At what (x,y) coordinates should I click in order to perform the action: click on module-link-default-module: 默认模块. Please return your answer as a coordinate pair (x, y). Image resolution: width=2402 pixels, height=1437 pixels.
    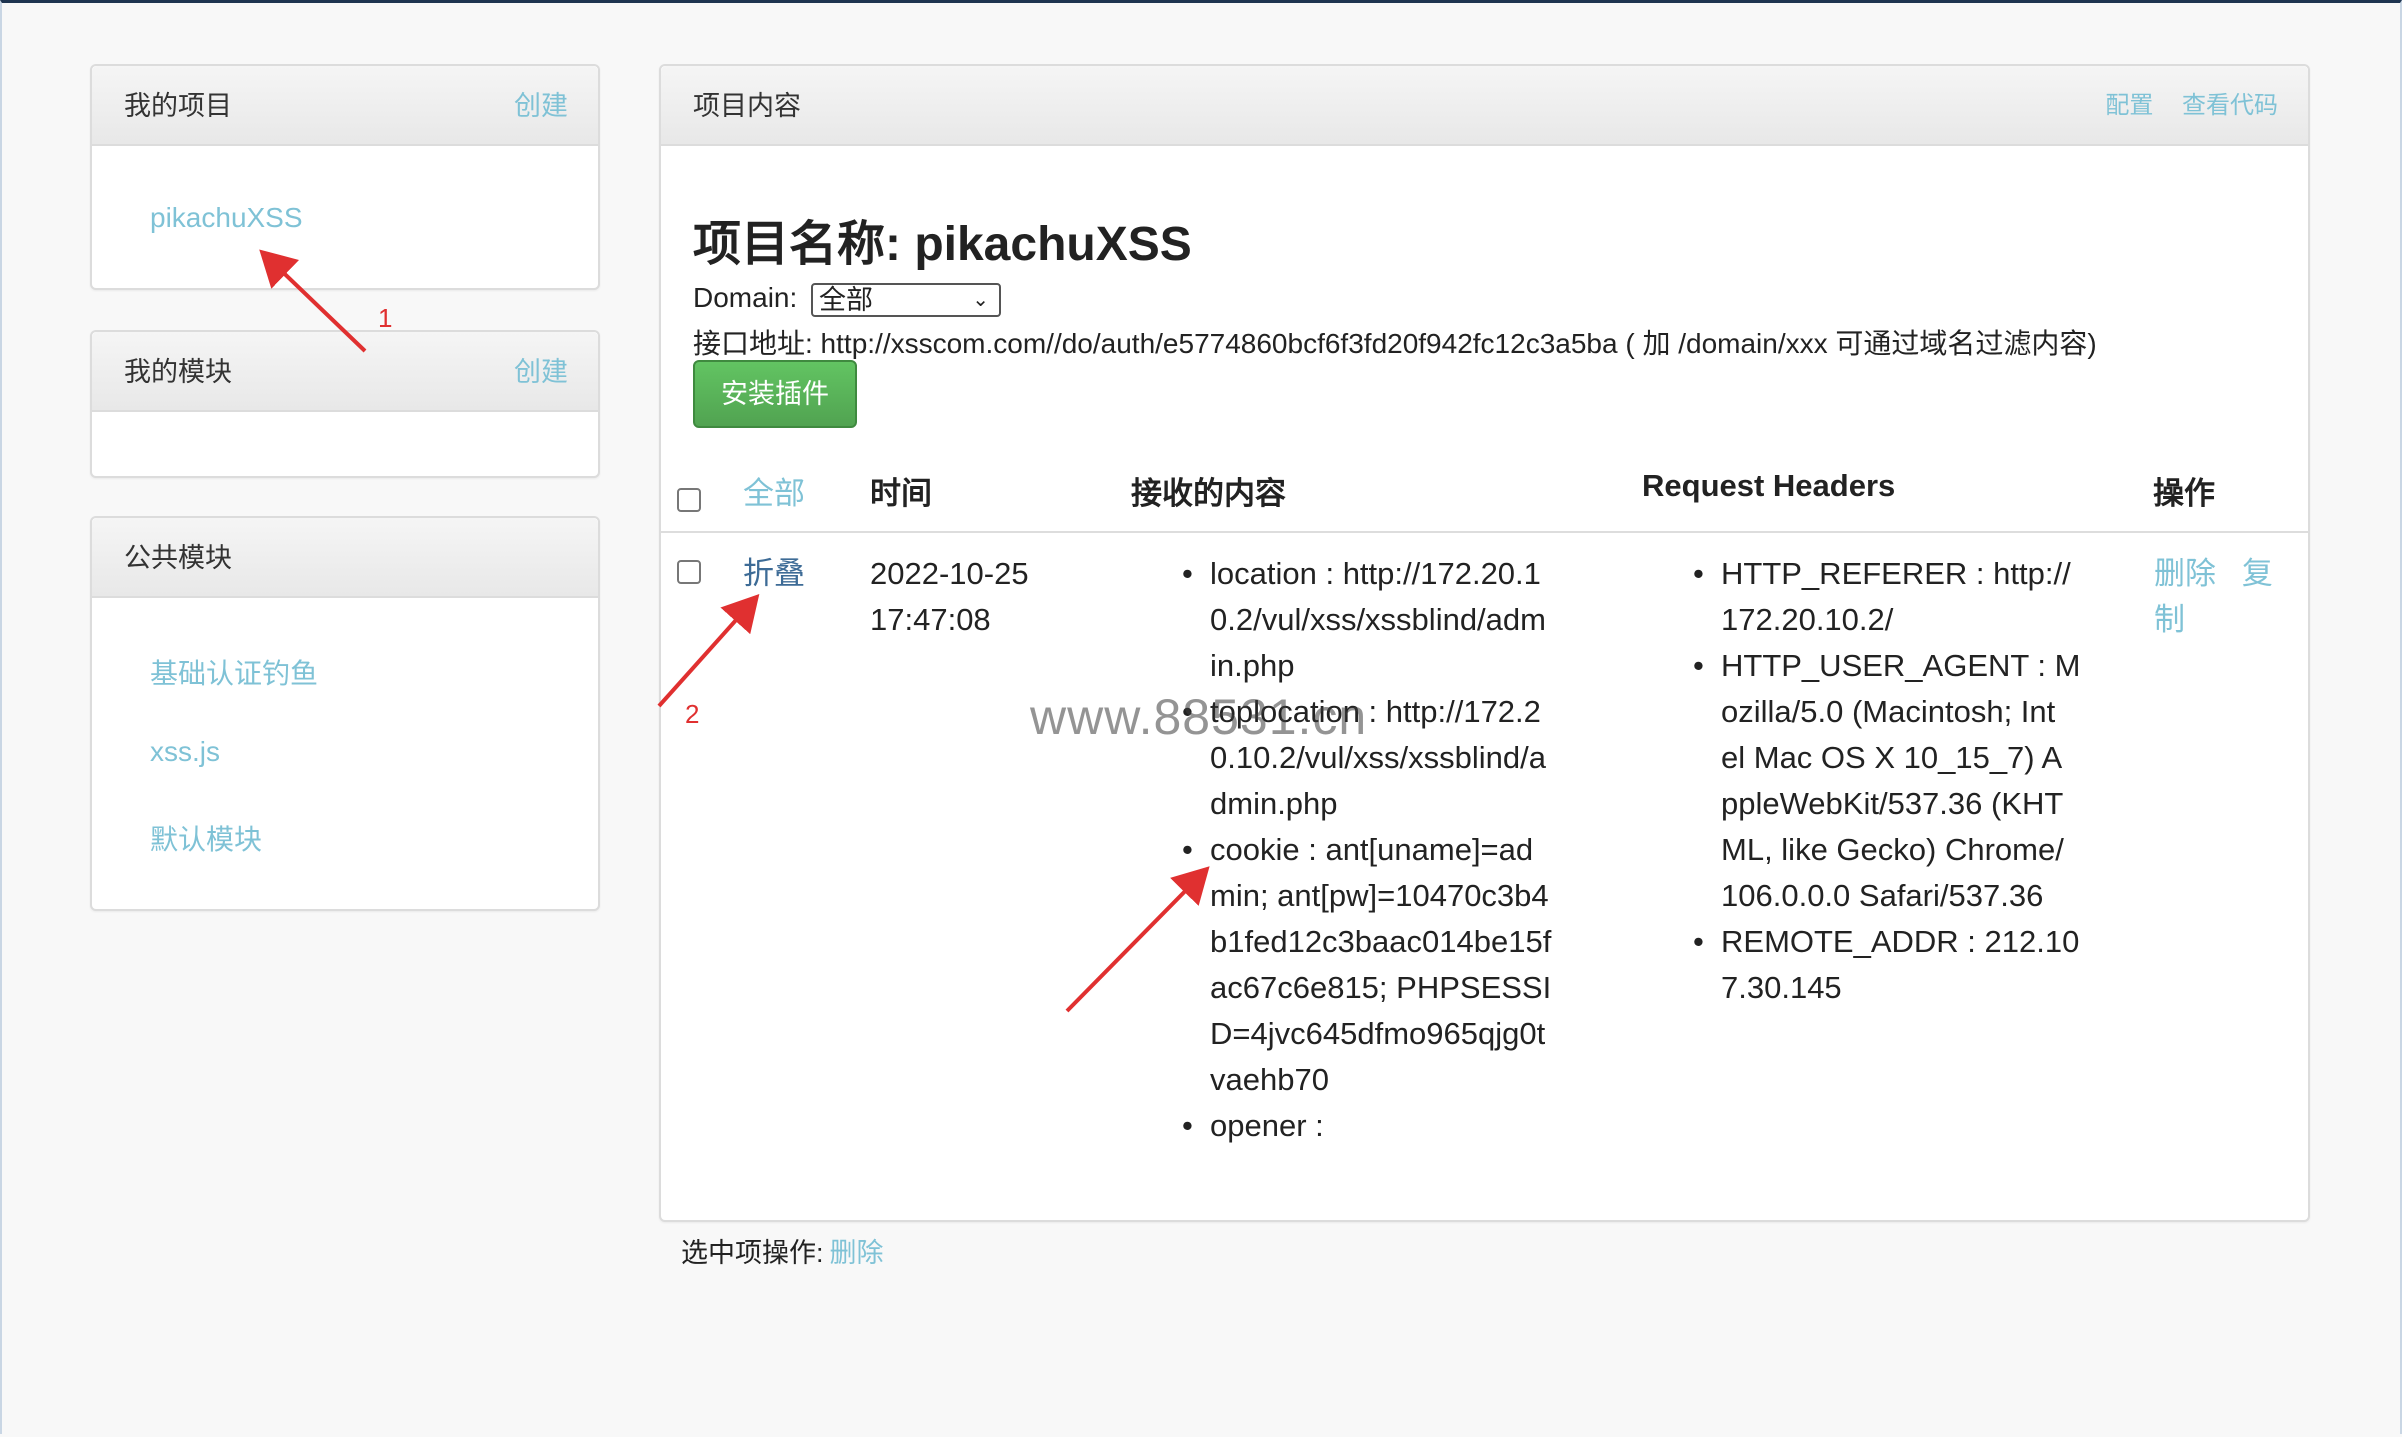
    Looking at the image, I should click on (206, 838).